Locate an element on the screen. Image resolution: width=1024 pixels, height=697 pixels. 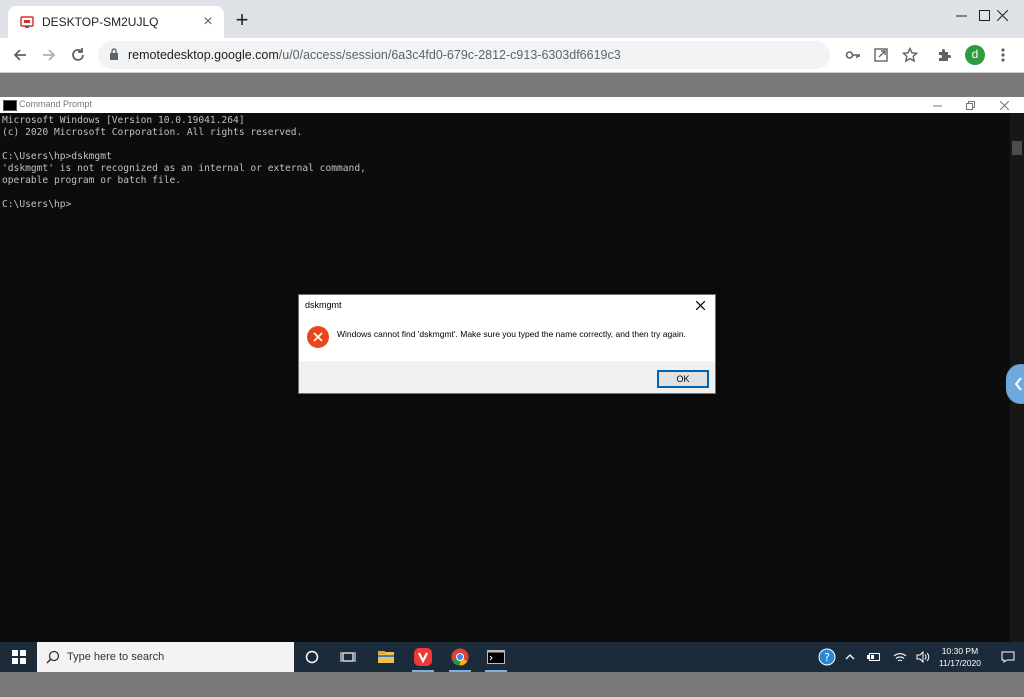
volume-tray-button is located at coordinates (923, 657).